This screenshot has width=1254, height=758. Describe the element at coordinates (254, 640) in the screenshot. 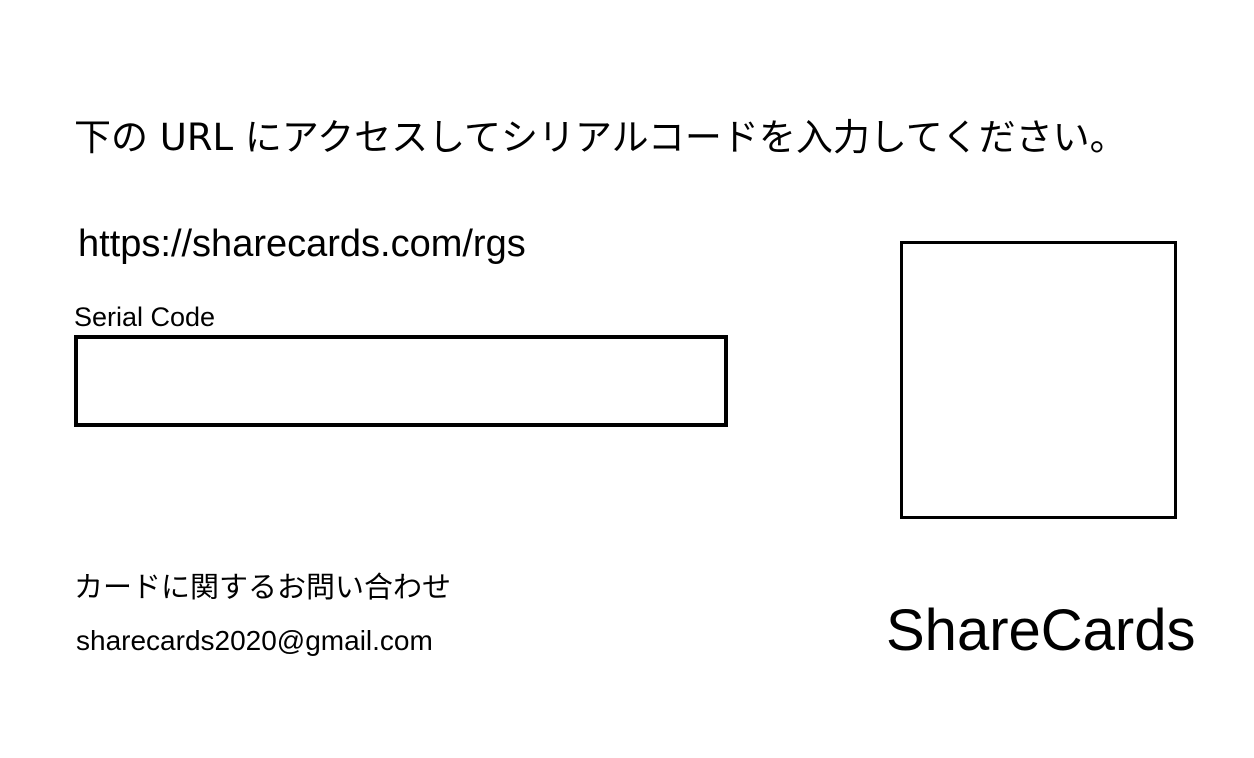

I see `contact-email: sharecards2020@gmail.com` at that location.